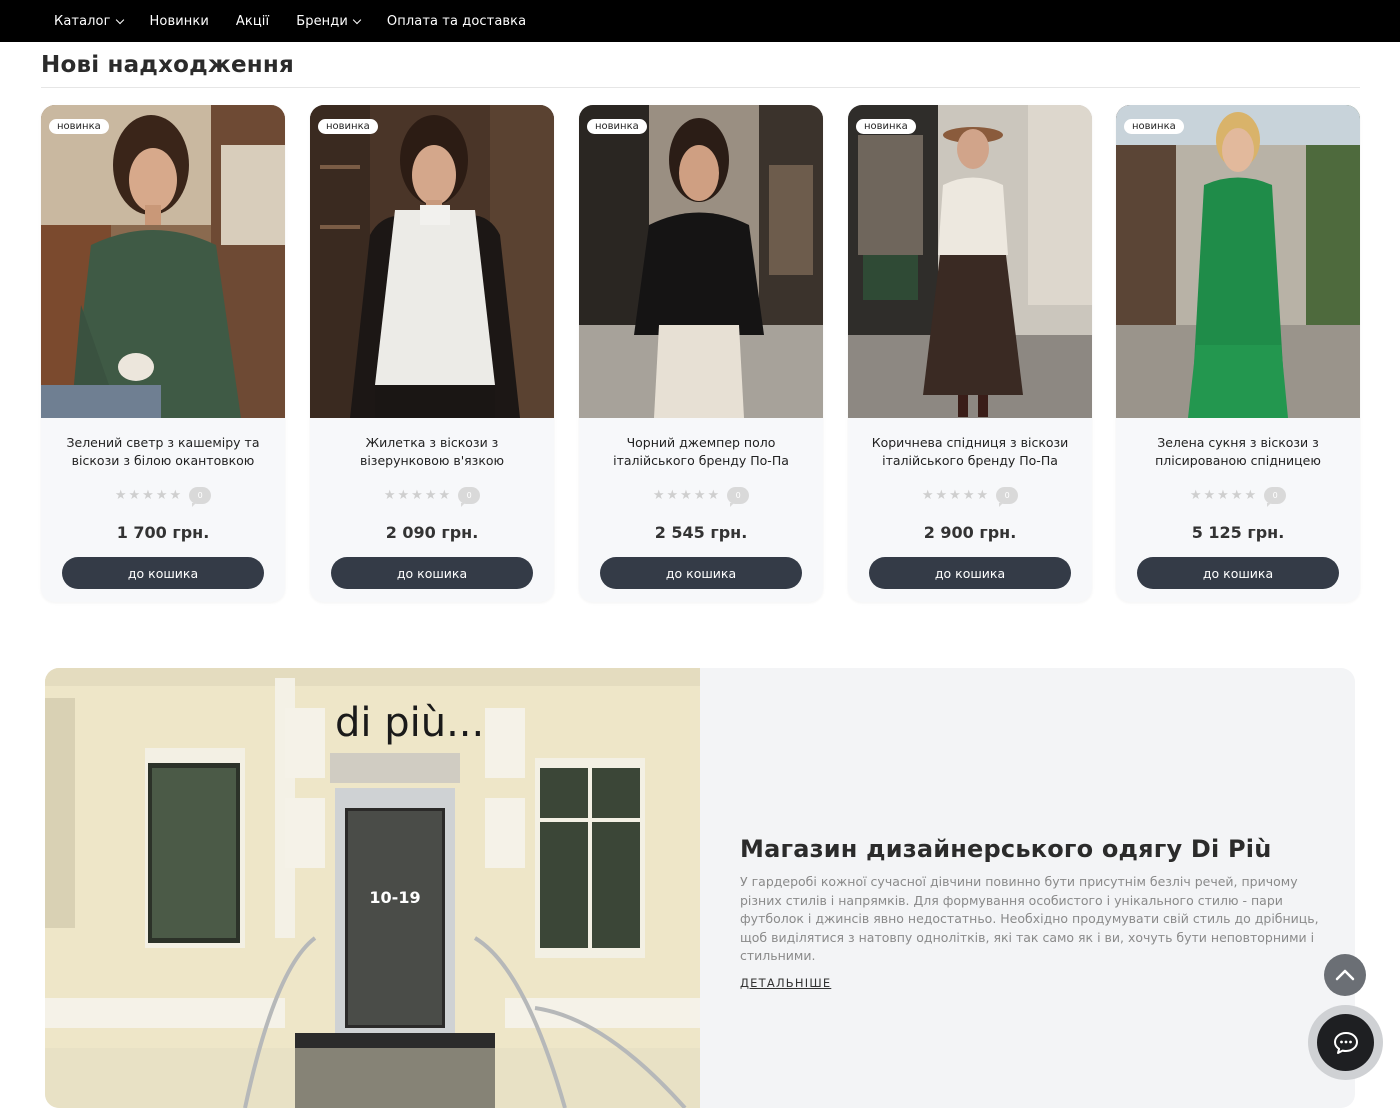  I want to click on divider, so click(700, 87).